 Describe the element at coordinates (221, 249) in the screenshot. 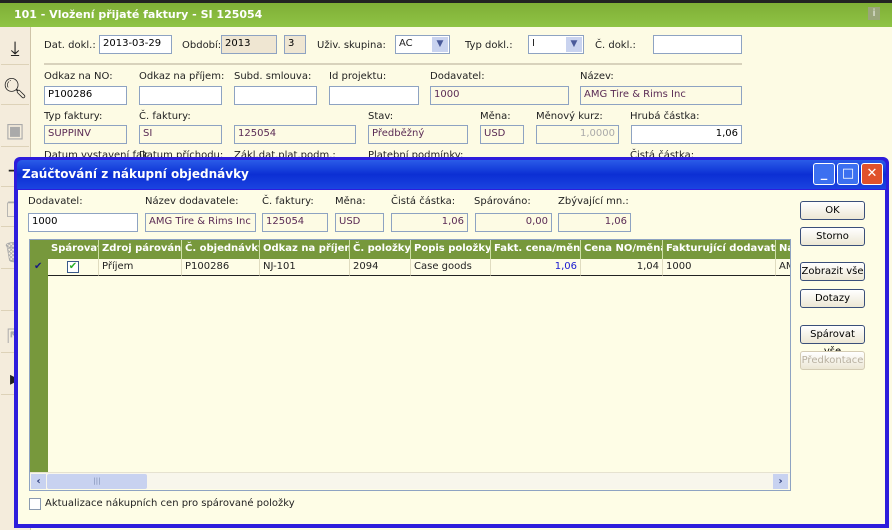

I see `col-objednavka: Č. objednávky` at that location.